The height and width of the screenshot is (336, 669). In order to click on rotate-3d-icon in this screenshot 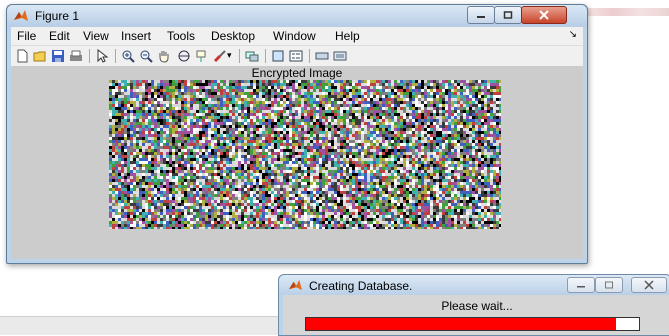, I will do `click(184, 56)`.